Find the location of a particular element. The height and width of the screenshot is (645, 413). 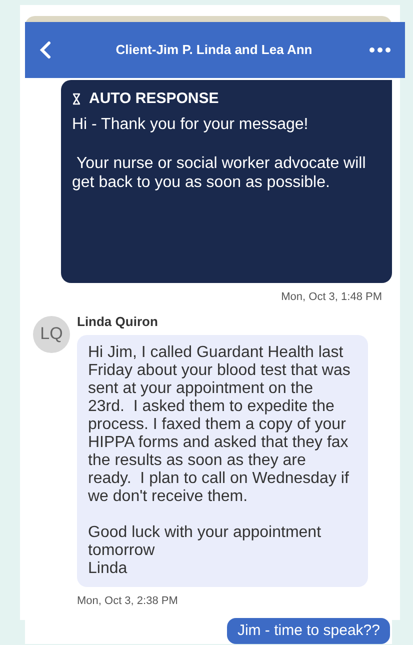

message-text: Jim - time to speak?? is located at coordinates (308, 631).